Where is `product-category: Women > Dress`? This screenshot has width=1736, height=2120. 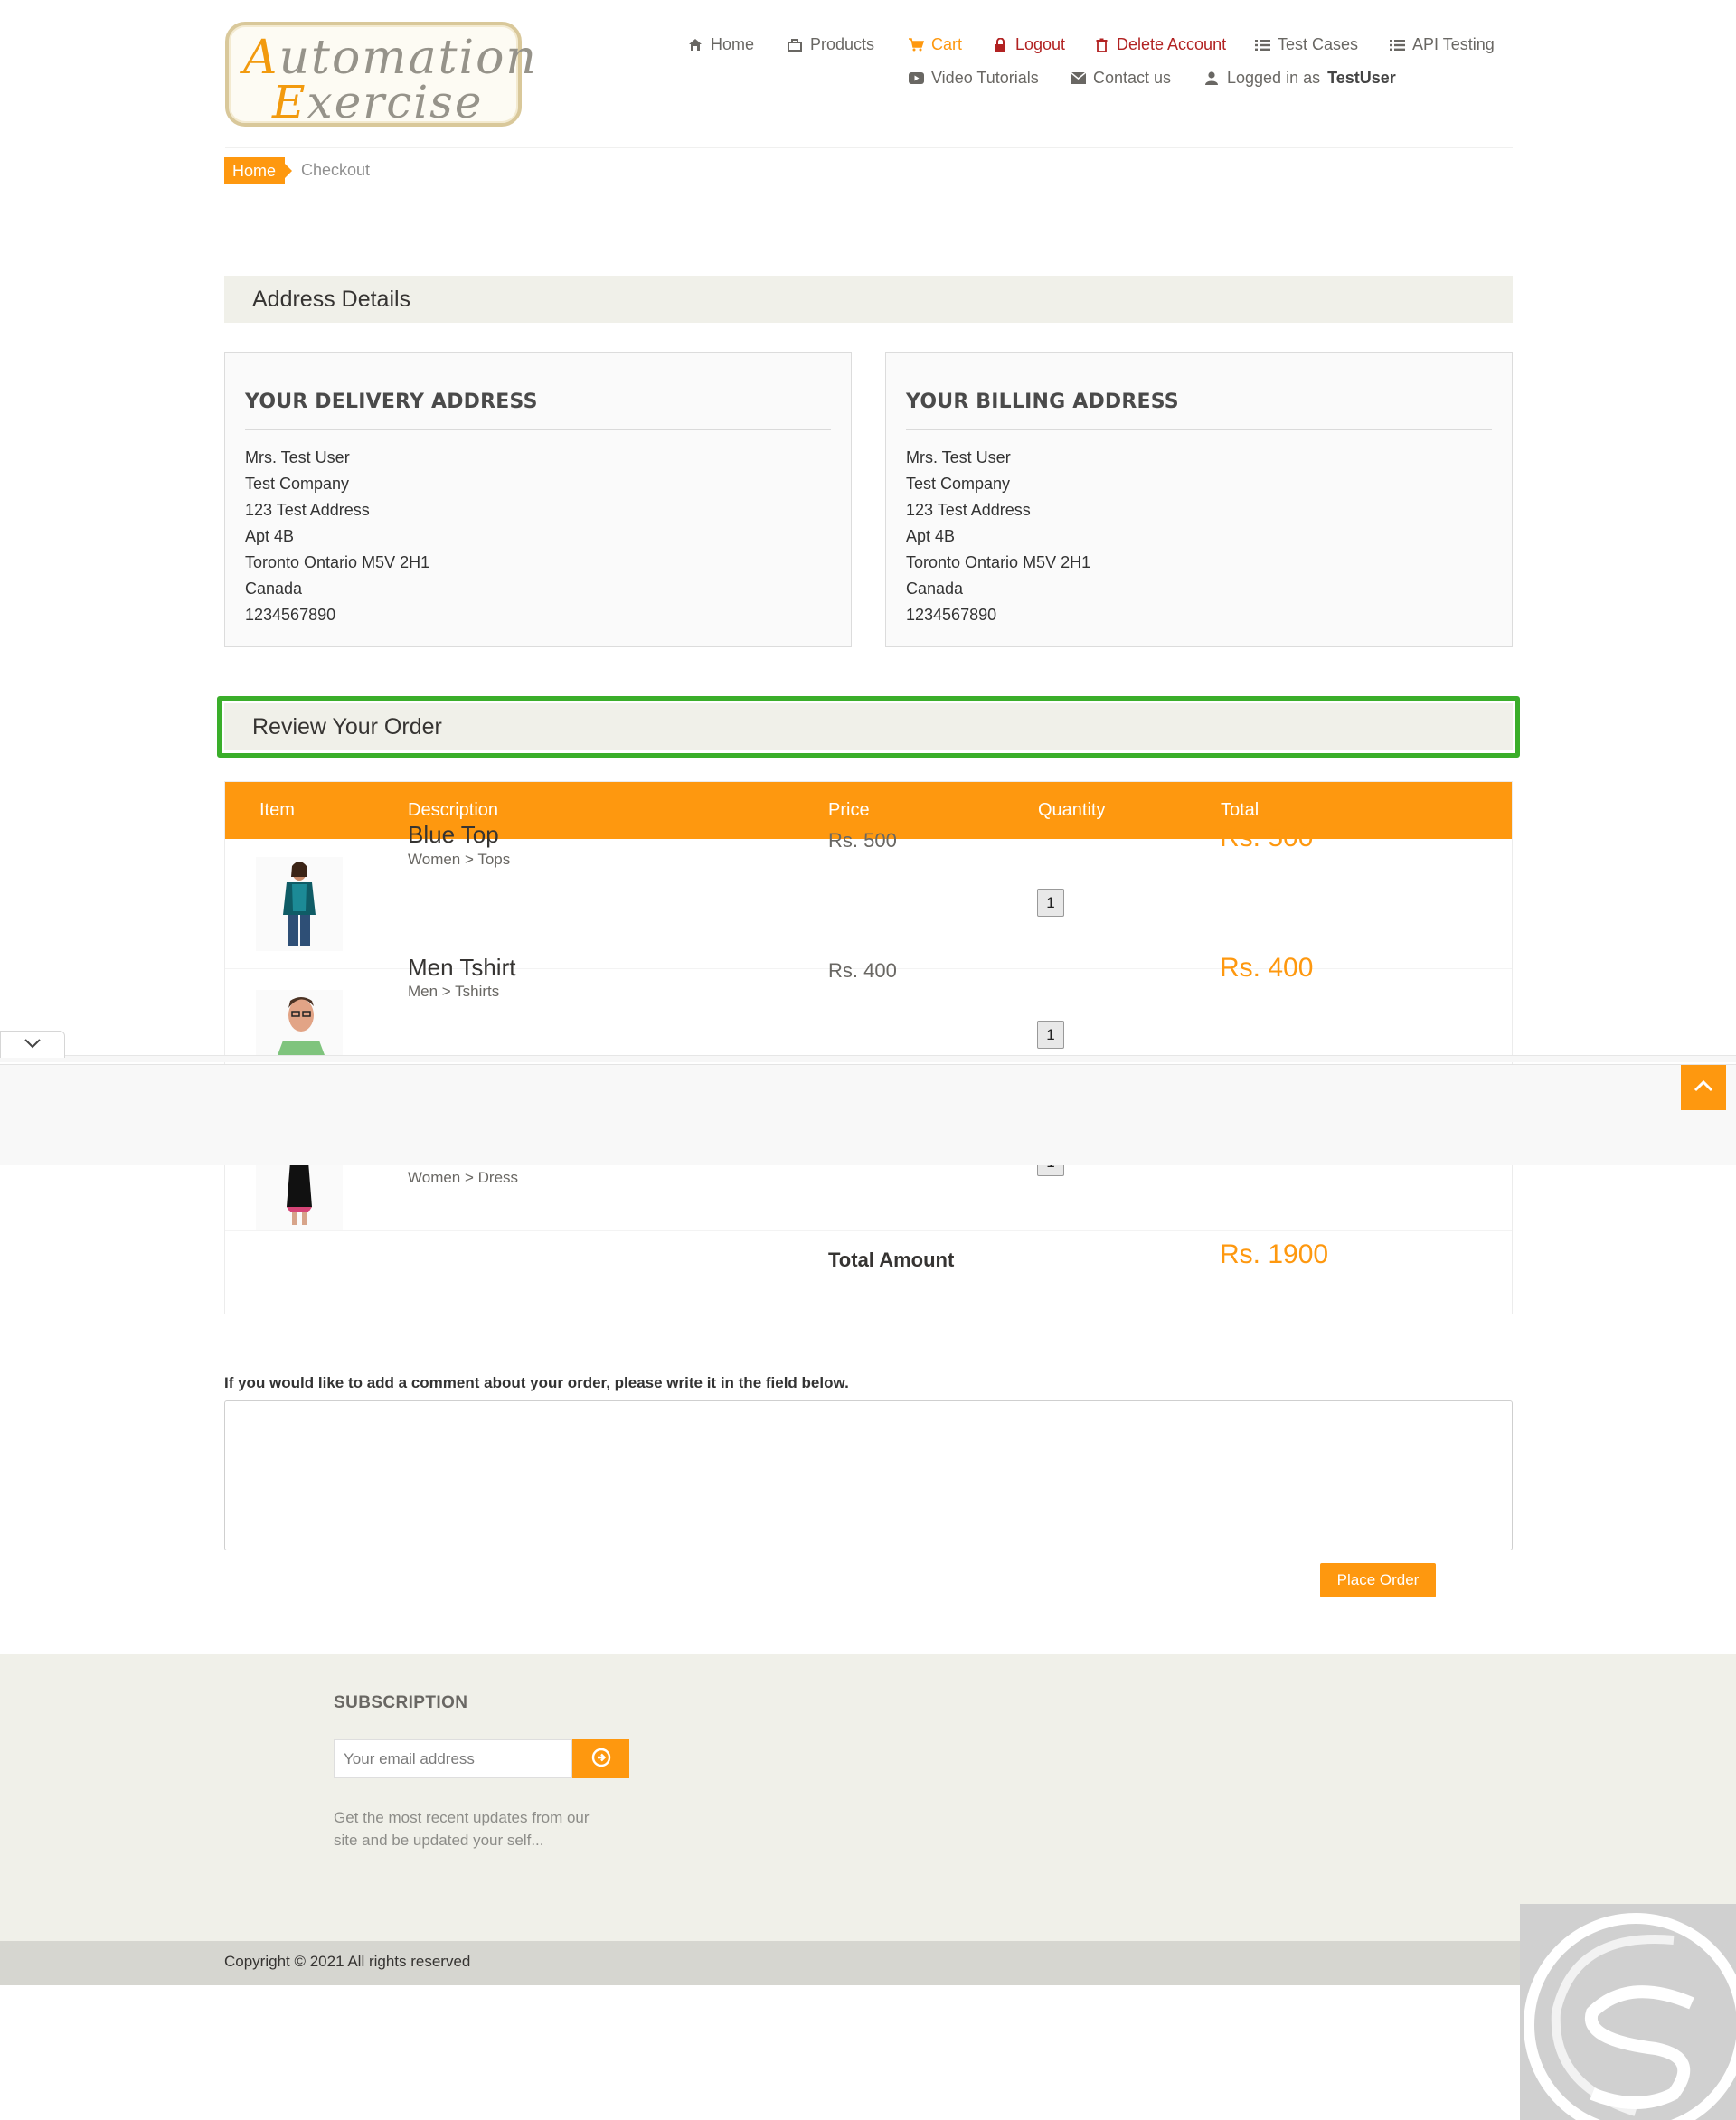
product-category: Women > Dress is located at coordinates (464, 1177).